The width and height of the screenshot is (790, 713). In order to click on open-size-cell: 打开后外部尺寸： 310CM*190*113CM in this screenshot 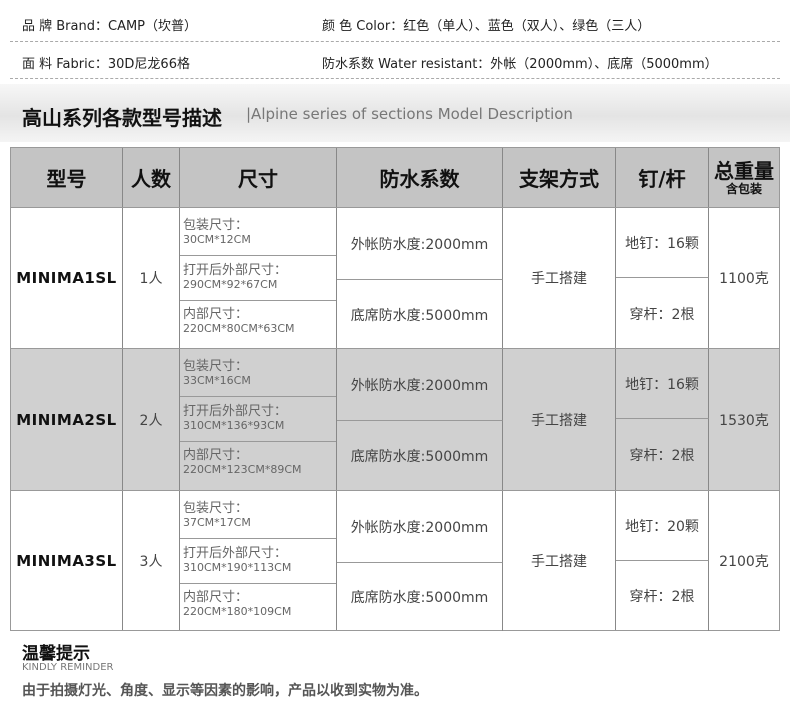, I will do `click(258, 565)`.